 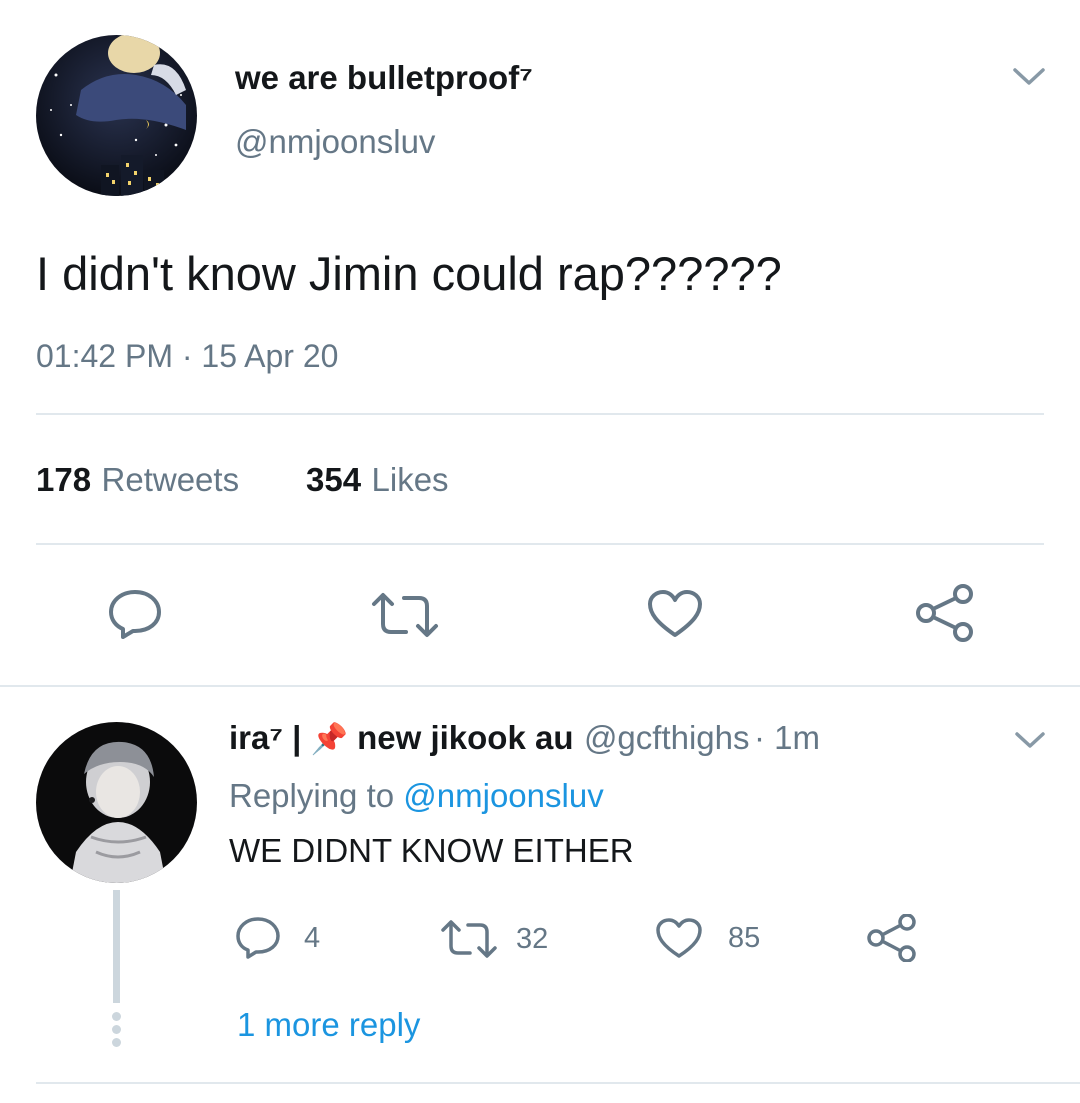 I want to click on reply-comment-button: 4, so click(x=277, y=938).